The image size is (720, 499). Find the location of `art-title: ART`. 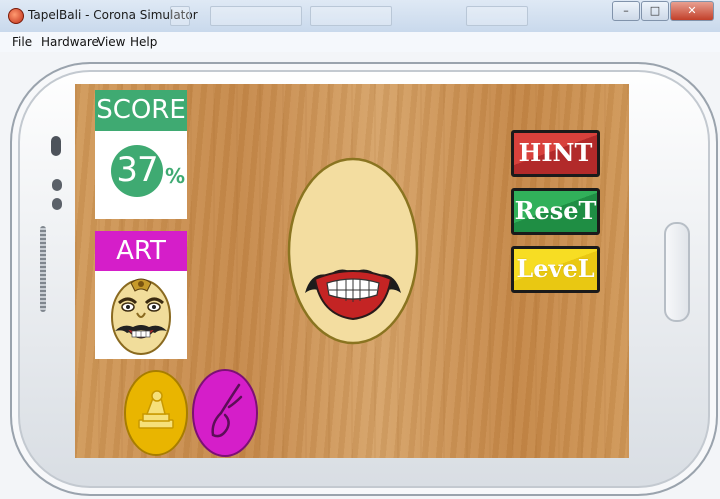

art-title: ART is located at coordinates (141, 251).